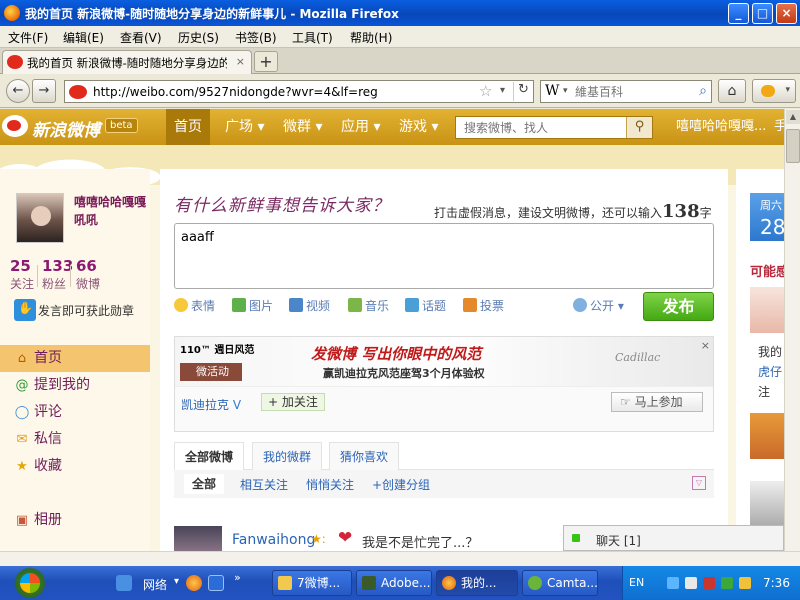 Image resolution: width=800 pixels, height=600 pixels. I want to click on tool-emoticon: 表情, so click(194, 305).